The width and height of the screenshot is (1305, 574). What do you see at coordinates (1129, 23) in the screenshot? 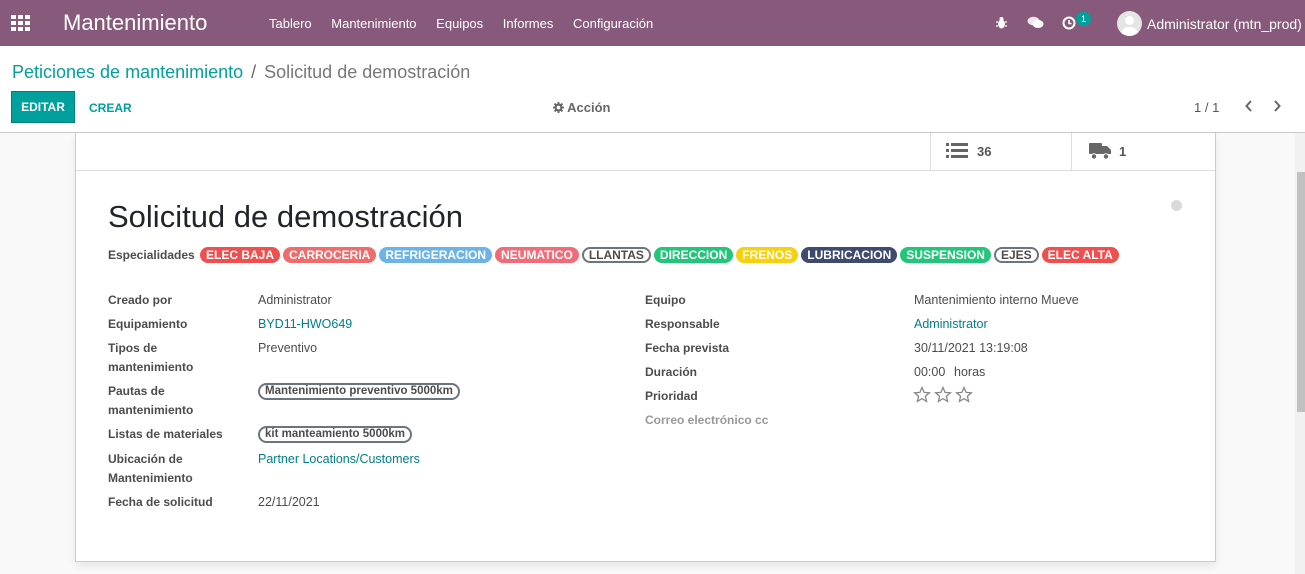
I see `user-avatar` at bounding box center [1129, 23].